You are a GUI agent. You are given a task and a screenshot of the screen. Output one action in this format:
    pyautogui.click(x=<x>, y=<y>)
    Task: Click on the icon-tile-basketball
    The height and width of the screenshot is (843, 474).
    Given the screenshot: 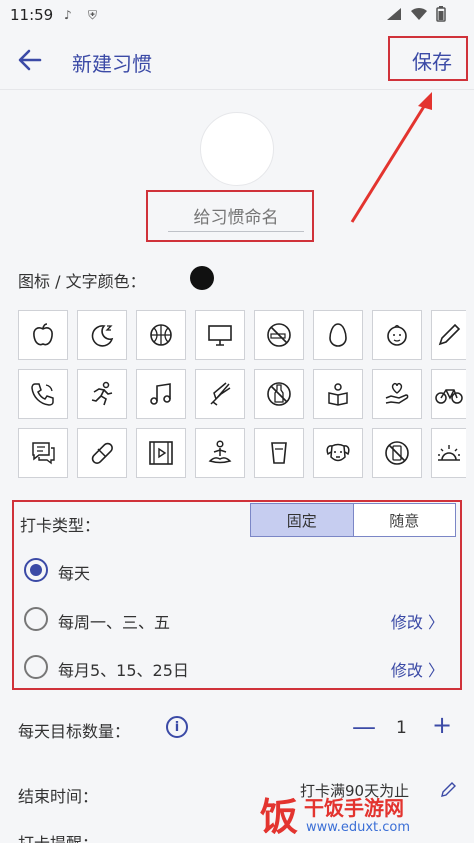 What is the action you would take?
    pyautogui.click(x=161, y=335)
    